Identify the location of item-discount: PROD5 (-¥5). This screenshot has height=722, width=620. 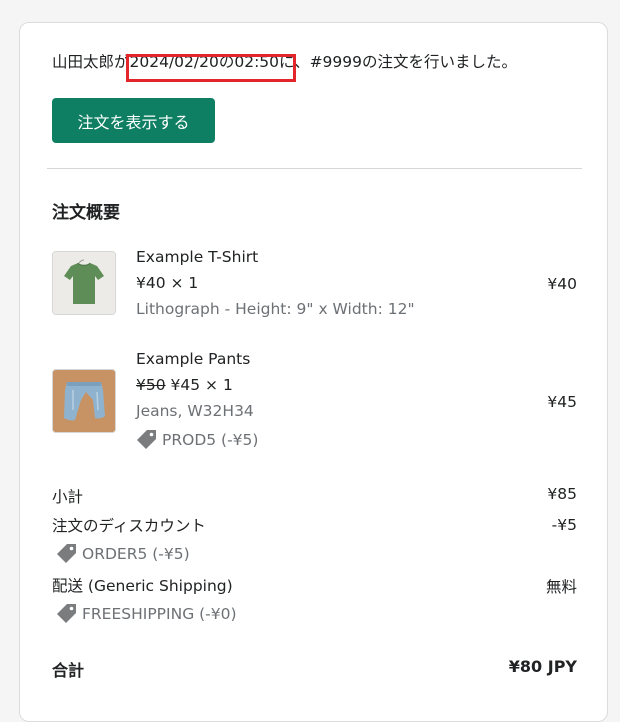
(197, 440).